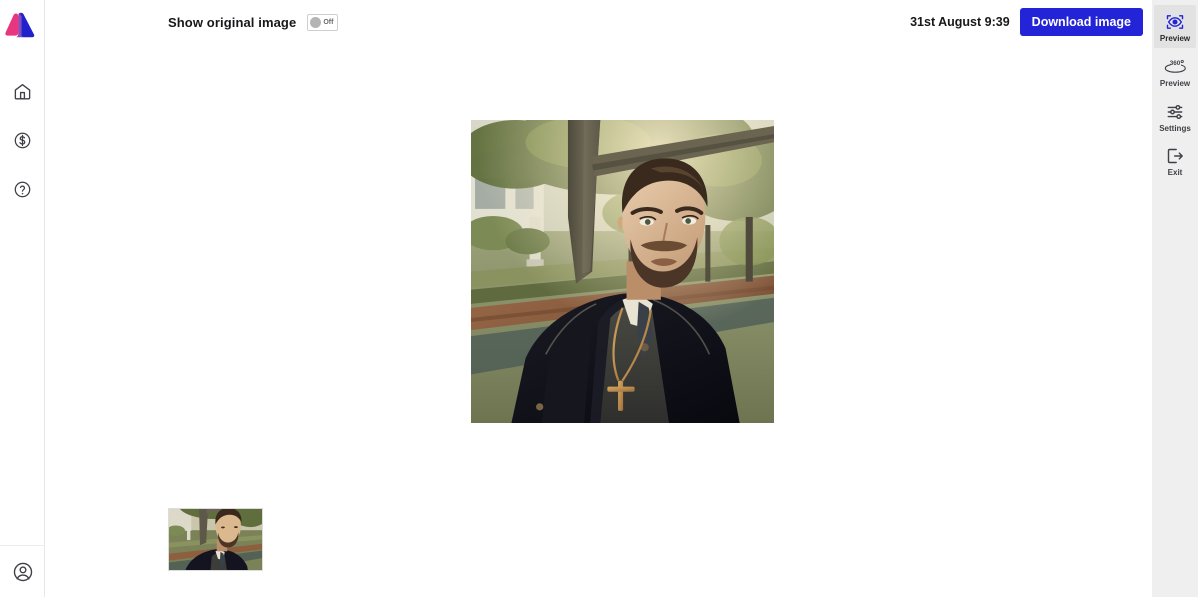 Image resolution: width=1198 pixels, height=597 pixels. I want to click on sidebar-item-credits, so click(22, 140).